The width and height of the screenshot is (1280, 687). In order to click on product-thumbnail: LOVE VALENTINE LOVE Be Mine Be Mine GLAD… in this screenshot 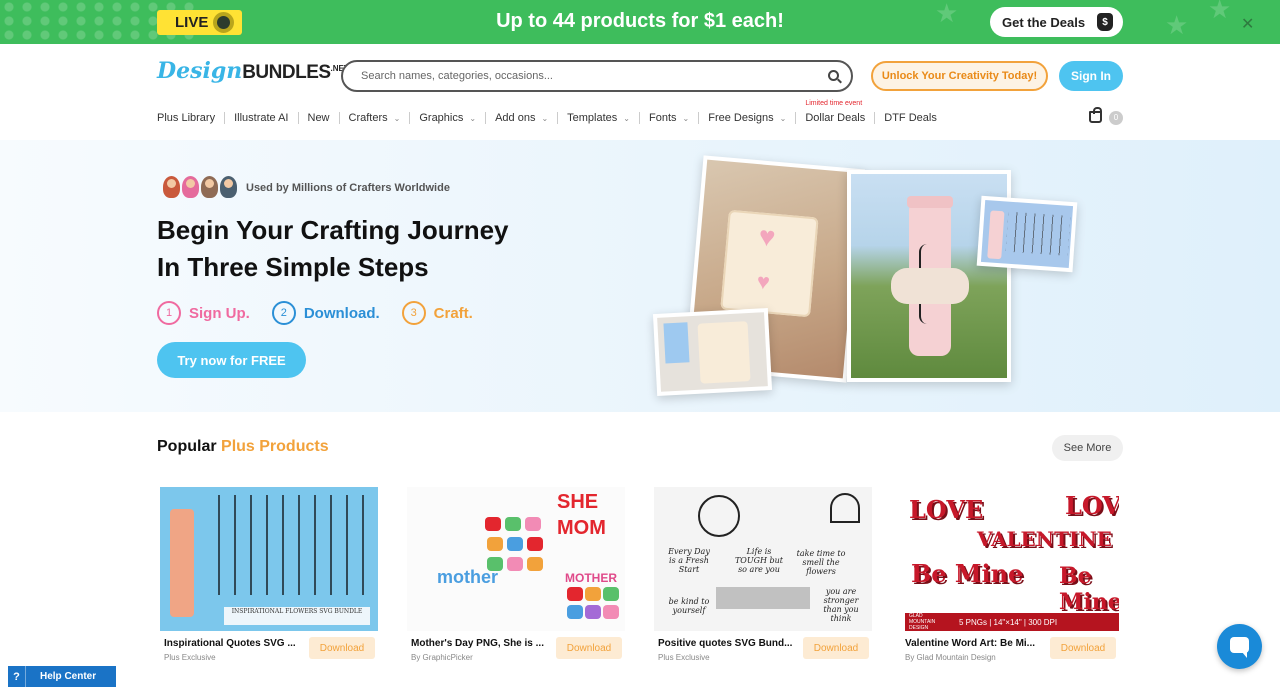, I will do `click(1010, 559)`.